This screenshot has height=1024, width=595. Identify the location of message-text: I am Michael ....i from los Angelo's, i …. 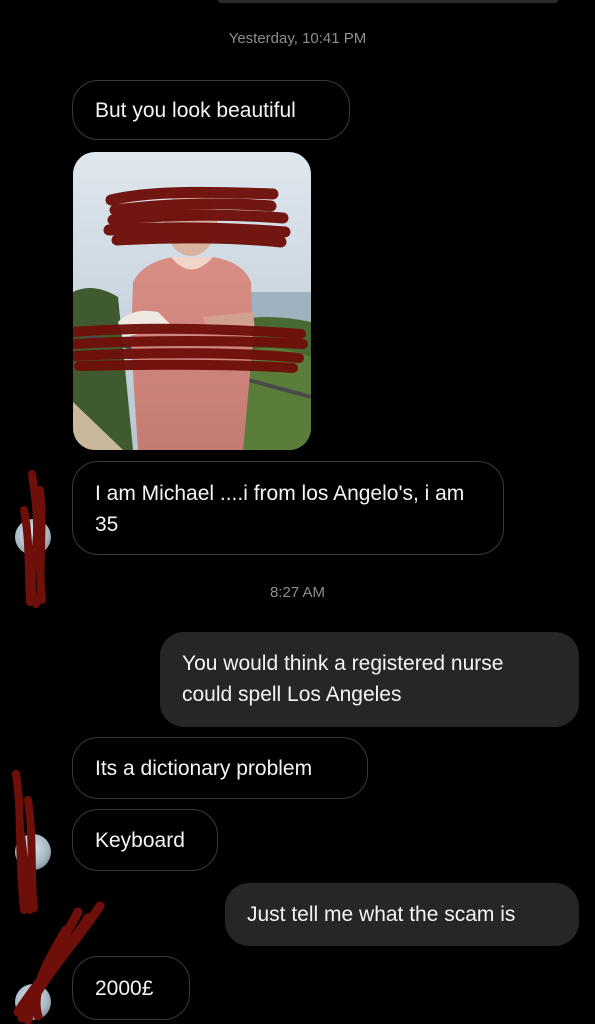
(280, 509).